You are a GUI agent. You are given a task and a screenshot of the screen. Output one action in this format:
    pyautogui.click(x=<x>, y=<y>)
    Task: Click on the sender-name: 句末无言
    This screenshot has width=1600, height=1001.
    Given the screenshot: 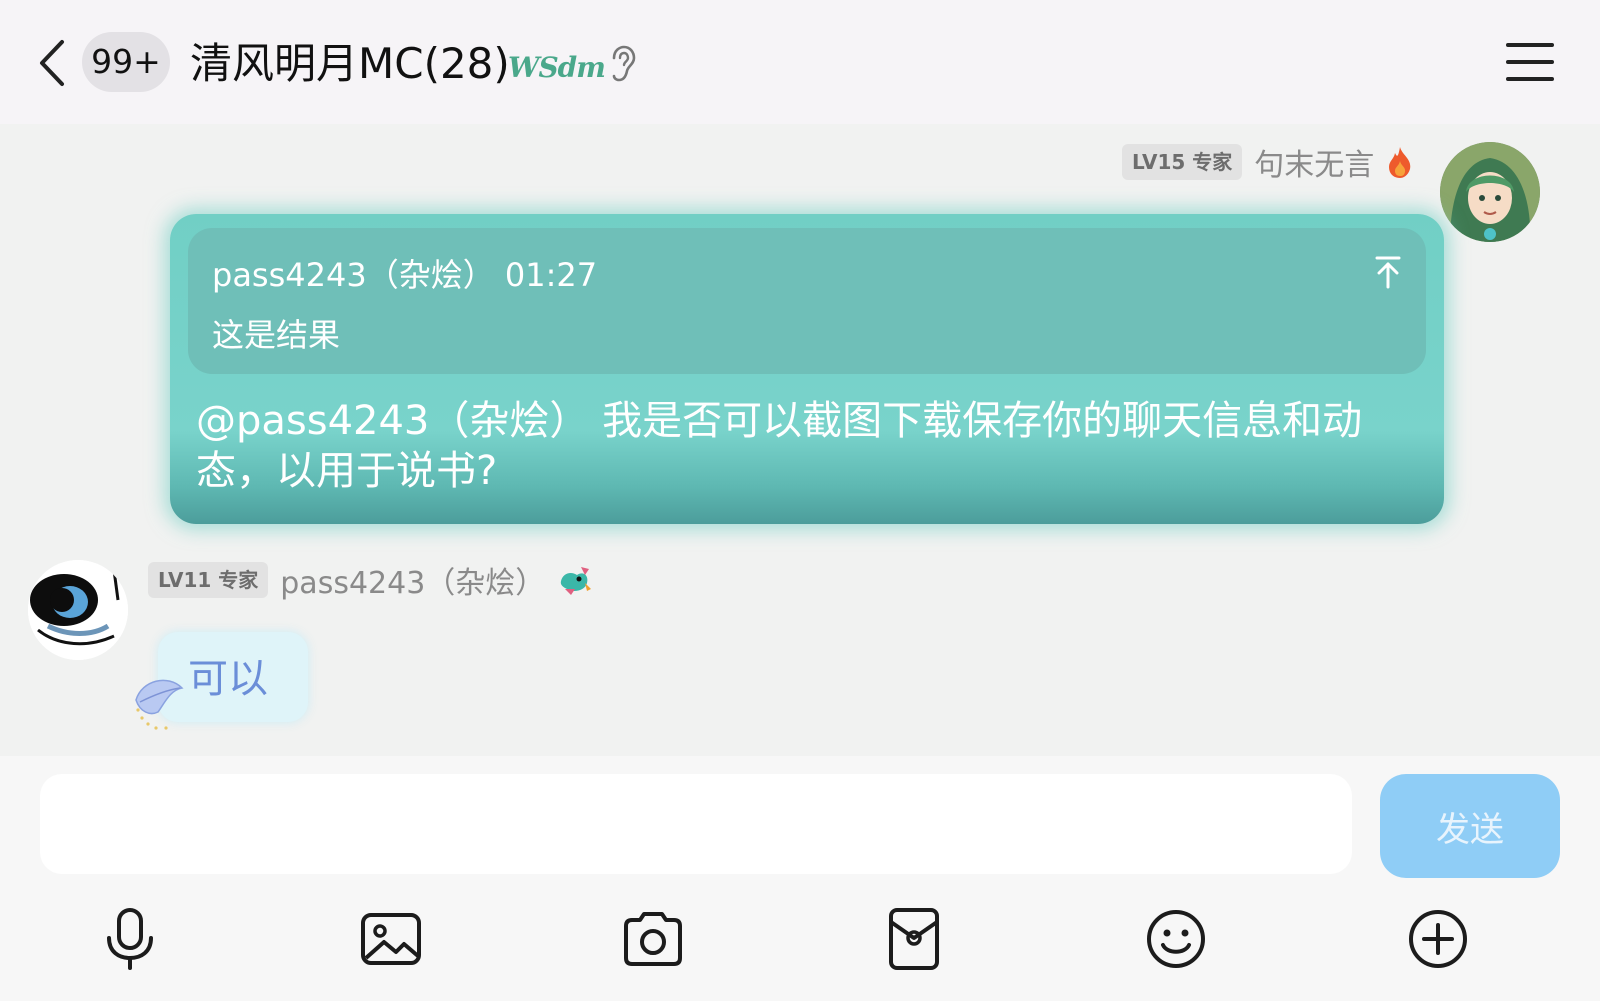 What is the action you would take?
    pyautogui.click(x=1314, y=162)
    